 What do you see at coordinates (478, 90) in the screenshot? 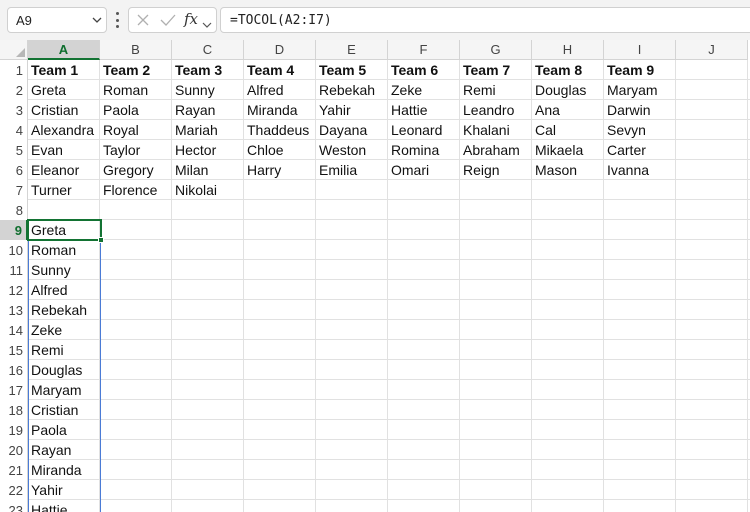
I see `cell-g2: Remi` at bounding box center [478, 90].